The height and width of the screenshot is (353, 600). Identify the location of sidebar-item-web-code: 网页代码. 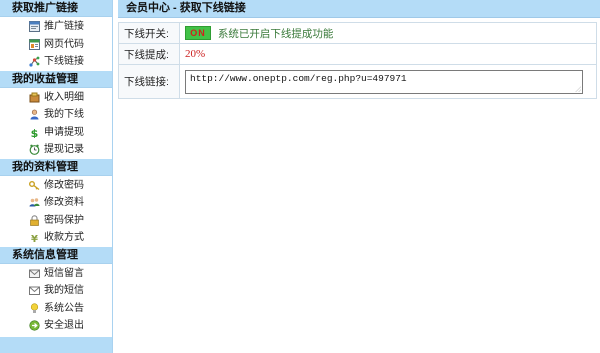
(56, 45).